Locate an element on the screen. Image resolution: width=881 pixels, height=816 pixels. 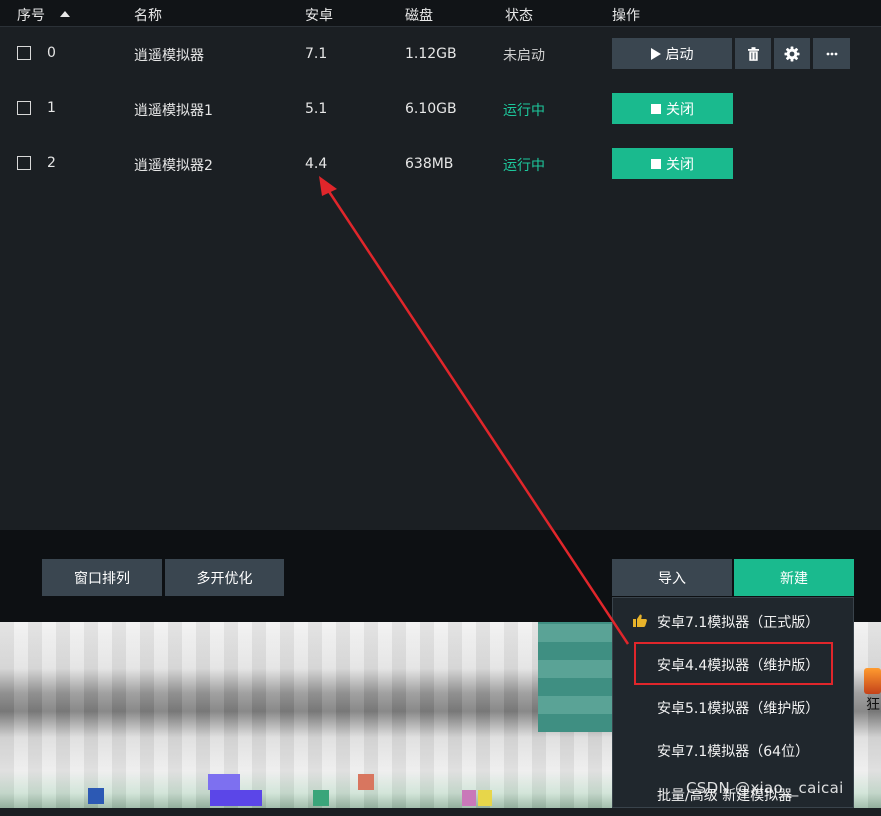
import-button: 导入 is located at coordinates (672, 577).